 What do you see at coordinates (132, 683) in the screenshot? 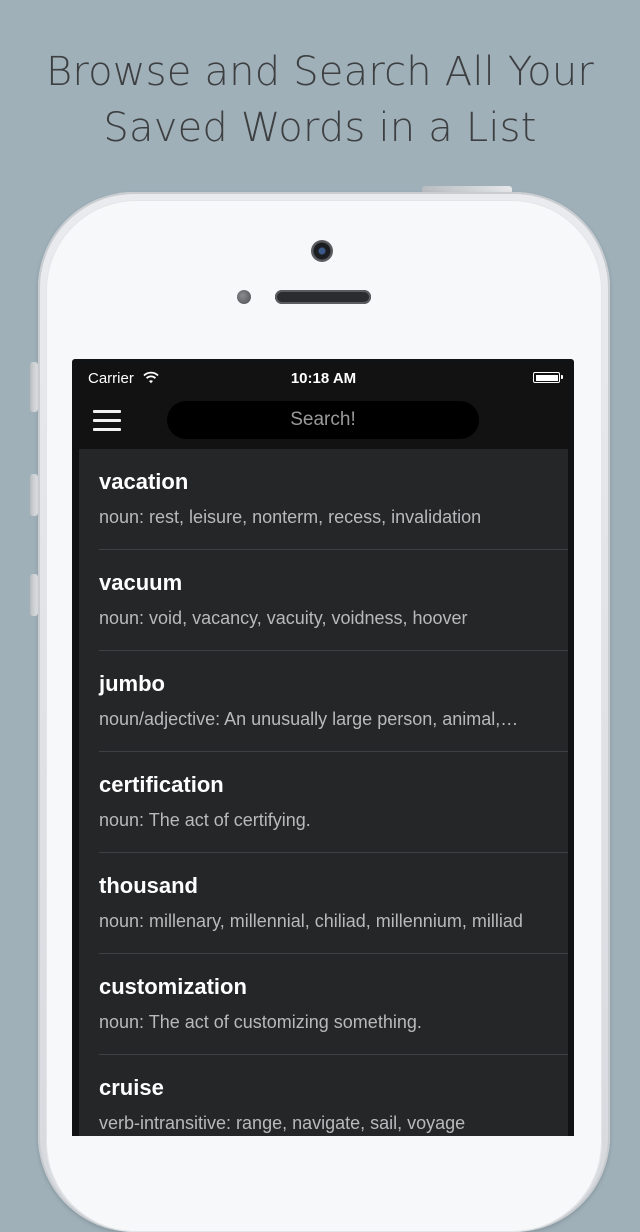
I see `word-title: jumbo` at bounding box center [132, 683].